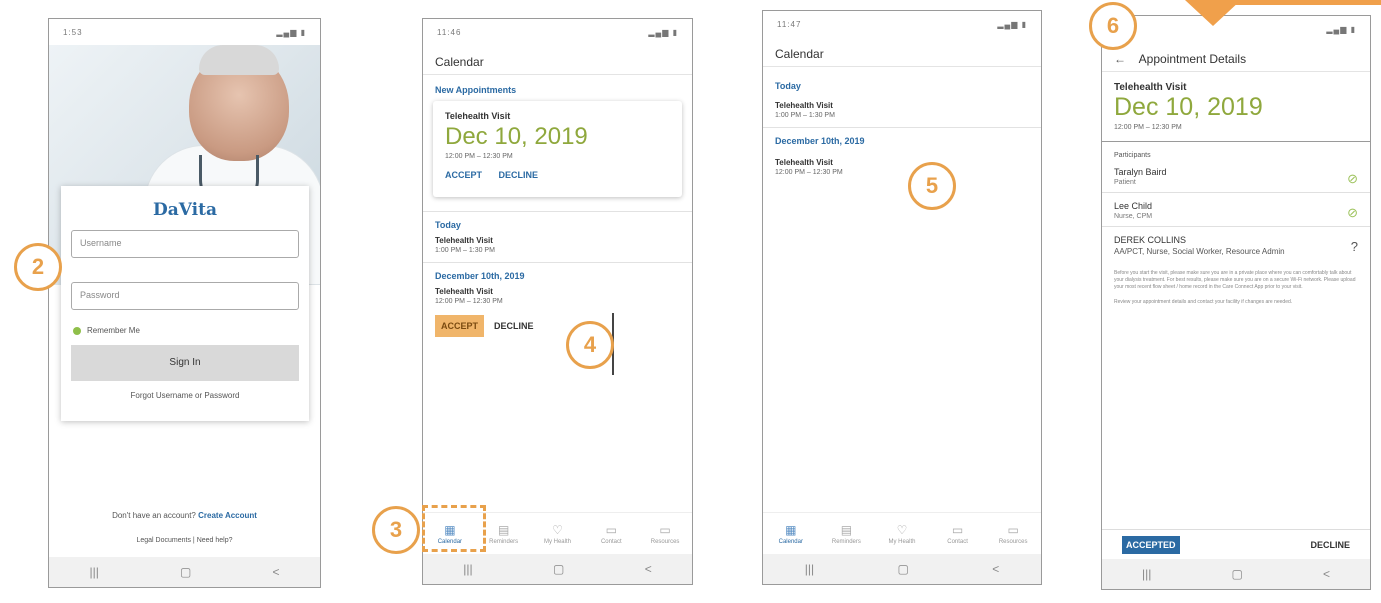  What do you see at coordinates (1305, 2) in the screenshot?
I see `annotation-arrow-bar` at bounding box center [1305, 2].